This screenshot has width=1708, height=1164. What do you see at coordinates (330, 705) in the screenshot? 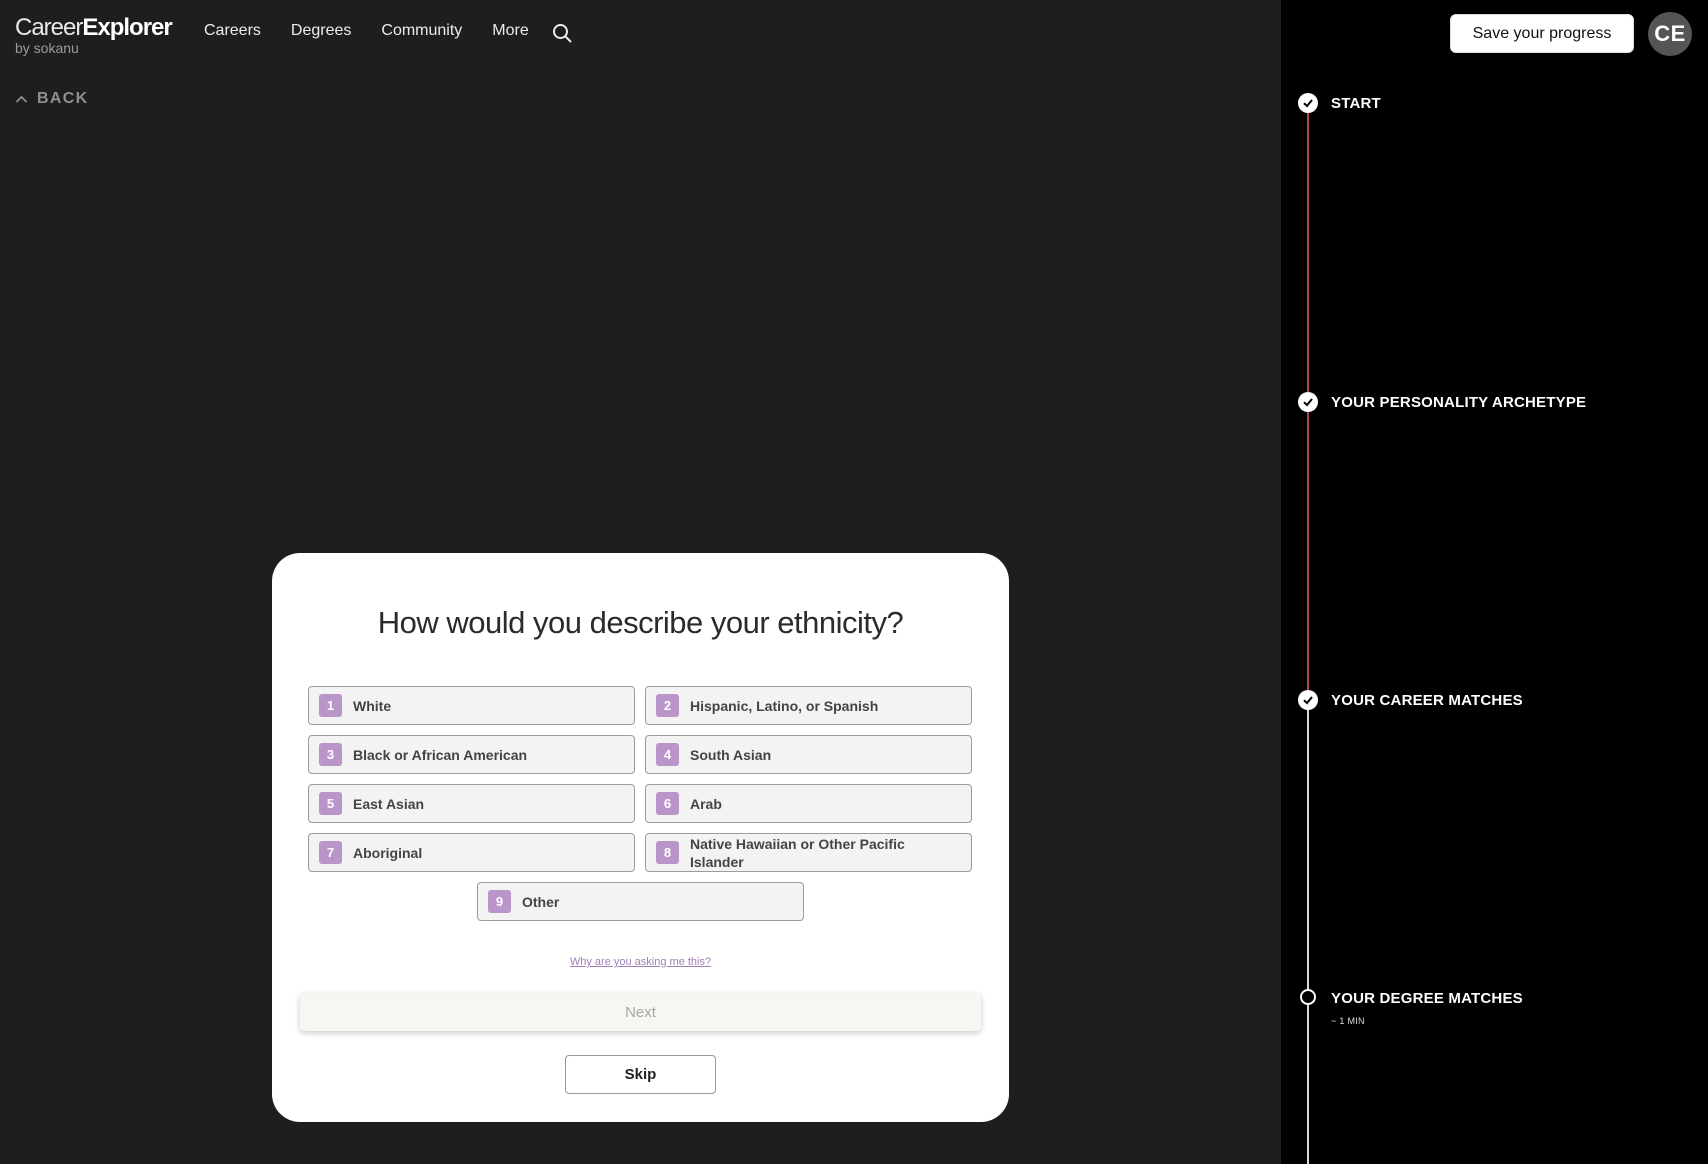
I see `option-number: 1` at bounding box center [330, 705].